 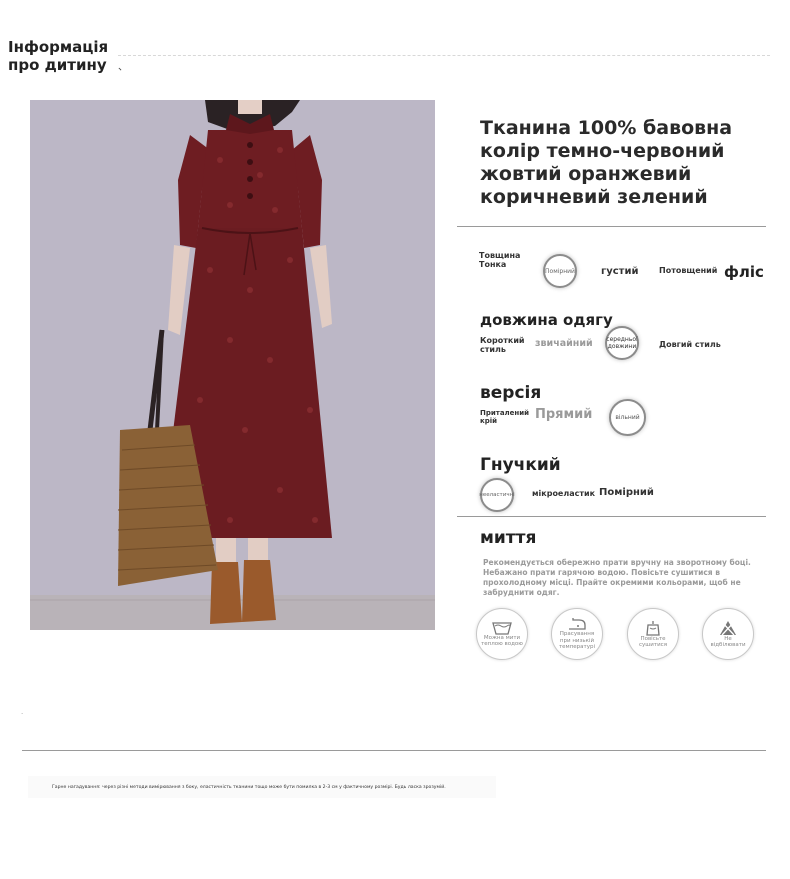 I want to click on no-bleach-icon, so click(x=728, y=627).